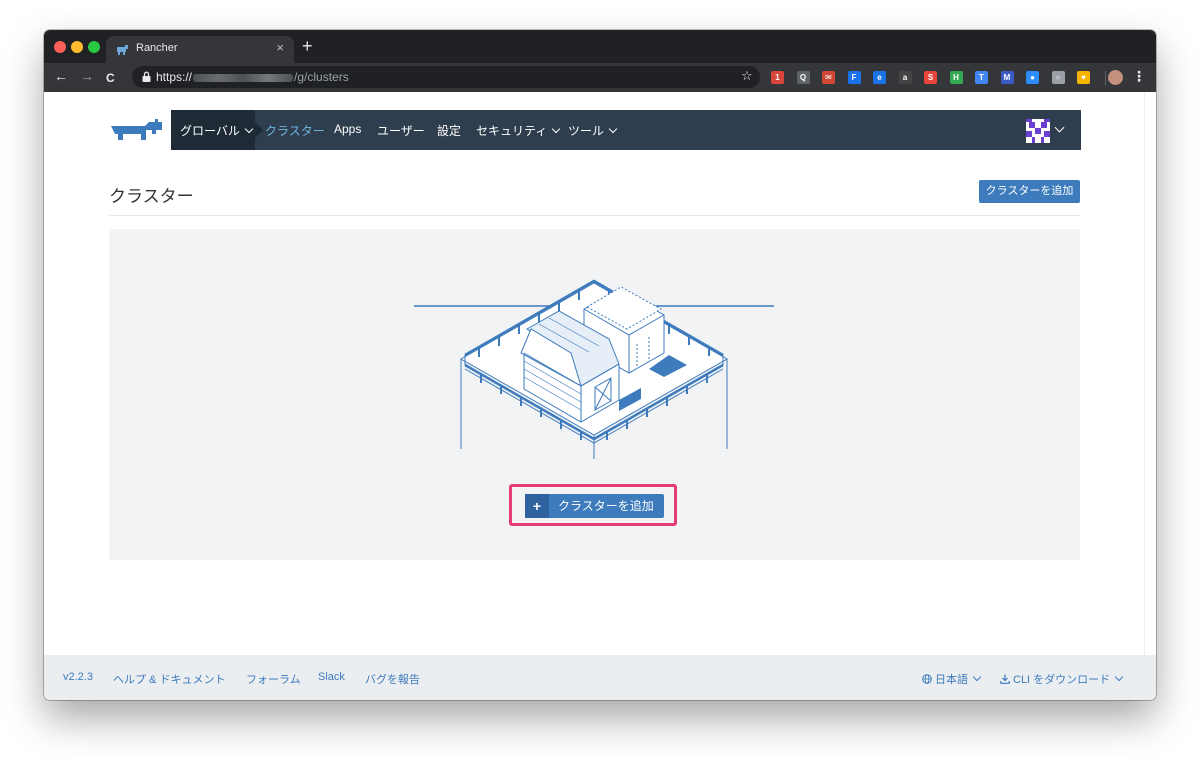 This screenshot has width=1200, height=759. Describe the element at coordinates (626, 130) in the screenshot. I see `top-navbar: グローバル クラスター Apps ユーザー 設定 セキュリティ ツール` at that location.